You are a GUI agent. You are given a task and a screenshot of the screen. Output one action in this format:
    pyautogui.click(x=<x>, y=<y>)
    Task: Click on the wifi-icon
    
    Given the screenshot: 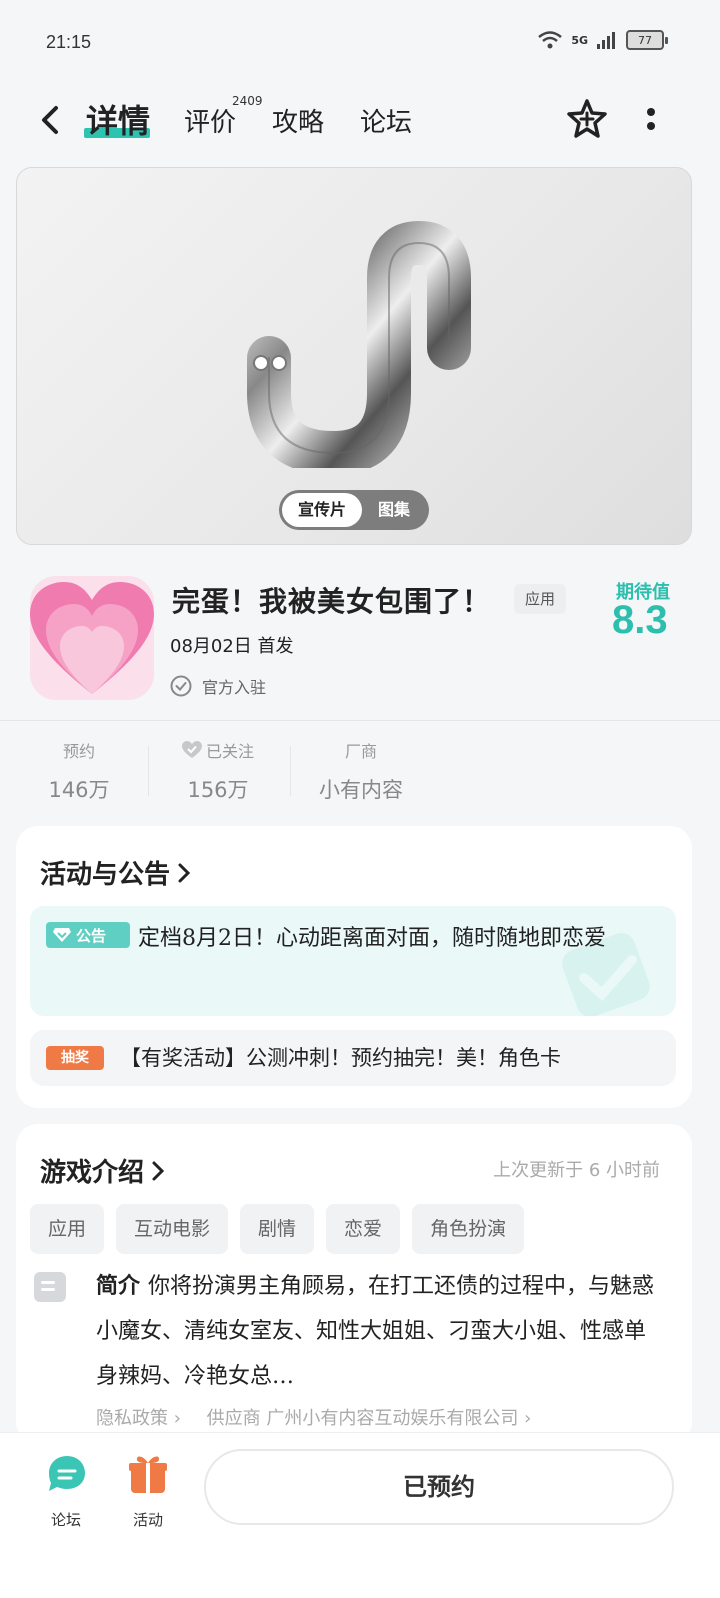 What is the action you would take?
    pyautogui.click(x=550, y=40)
    